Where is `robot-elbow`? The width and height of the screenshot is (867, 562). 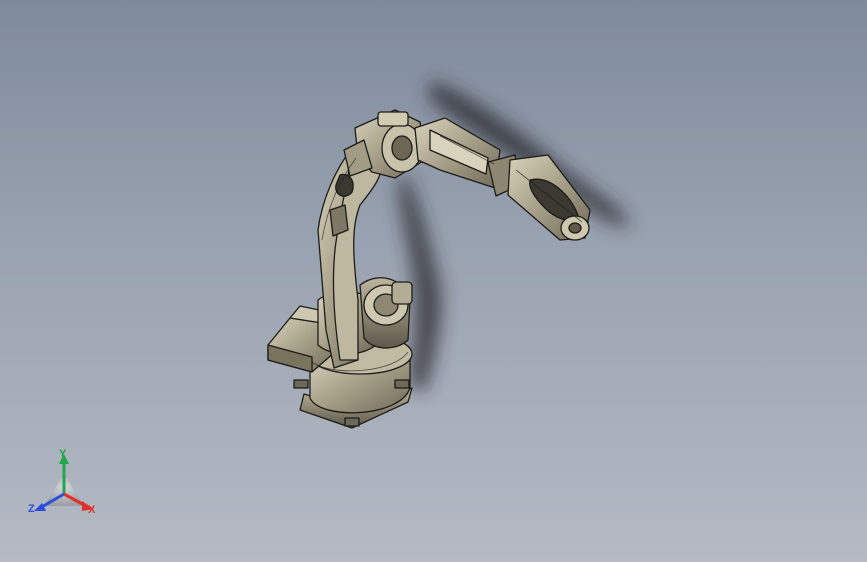
robot-elbow is located at coordinates (384, 144).